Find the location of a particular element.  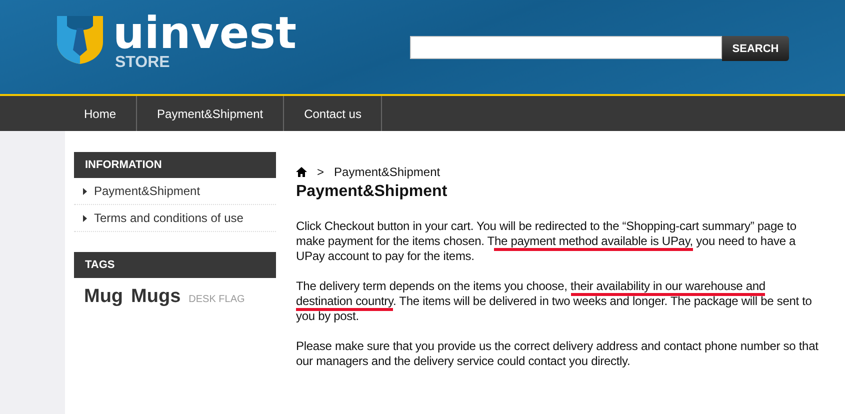

body-paragraph: Click Checkout button in your cart. You will be redirected to the “Shopping-cart summary” page to make payment for the items chosen. The payment method available is UPay, you need to have a UPay account to pay for the items. is located at coordinates (547, 241).